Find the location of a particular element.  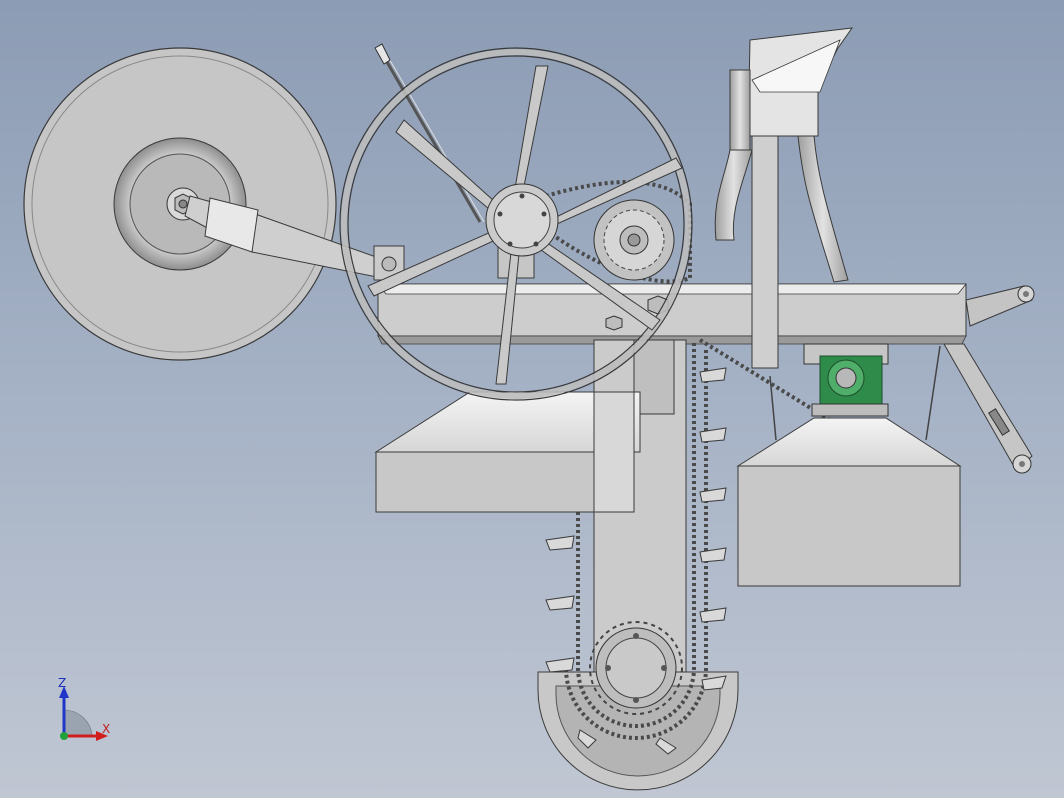

x-axis-label: X is located at coordinates (106, 729).